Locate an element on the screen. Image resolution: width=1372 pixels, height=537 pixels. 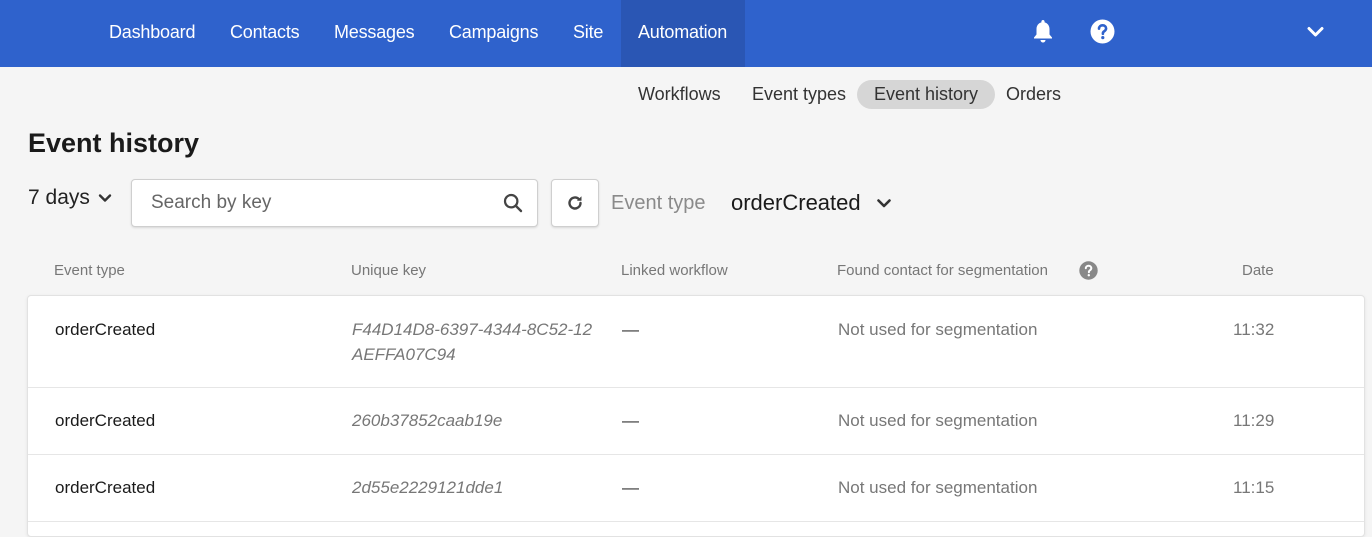
subnav-event-types: Event types is located at coordinates (799, 94).